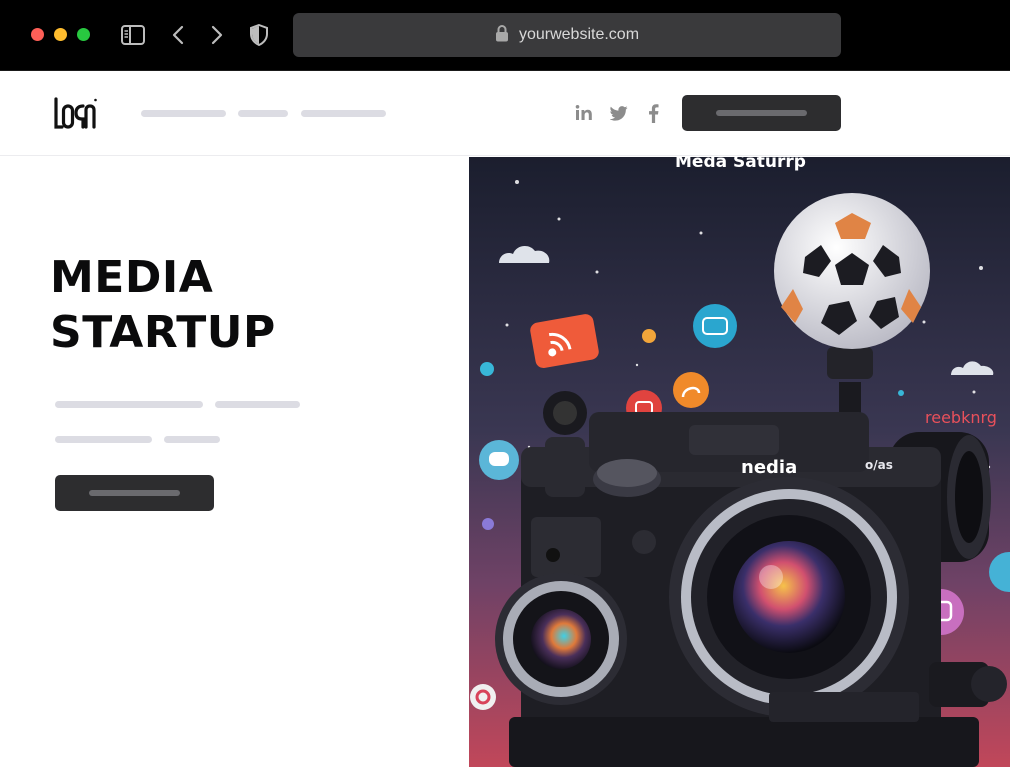  What do you see at coordinates (163, 305) in the screenshot?
I see `hero-title: MEDIA STARTUP` at bounding box center [163, 305].